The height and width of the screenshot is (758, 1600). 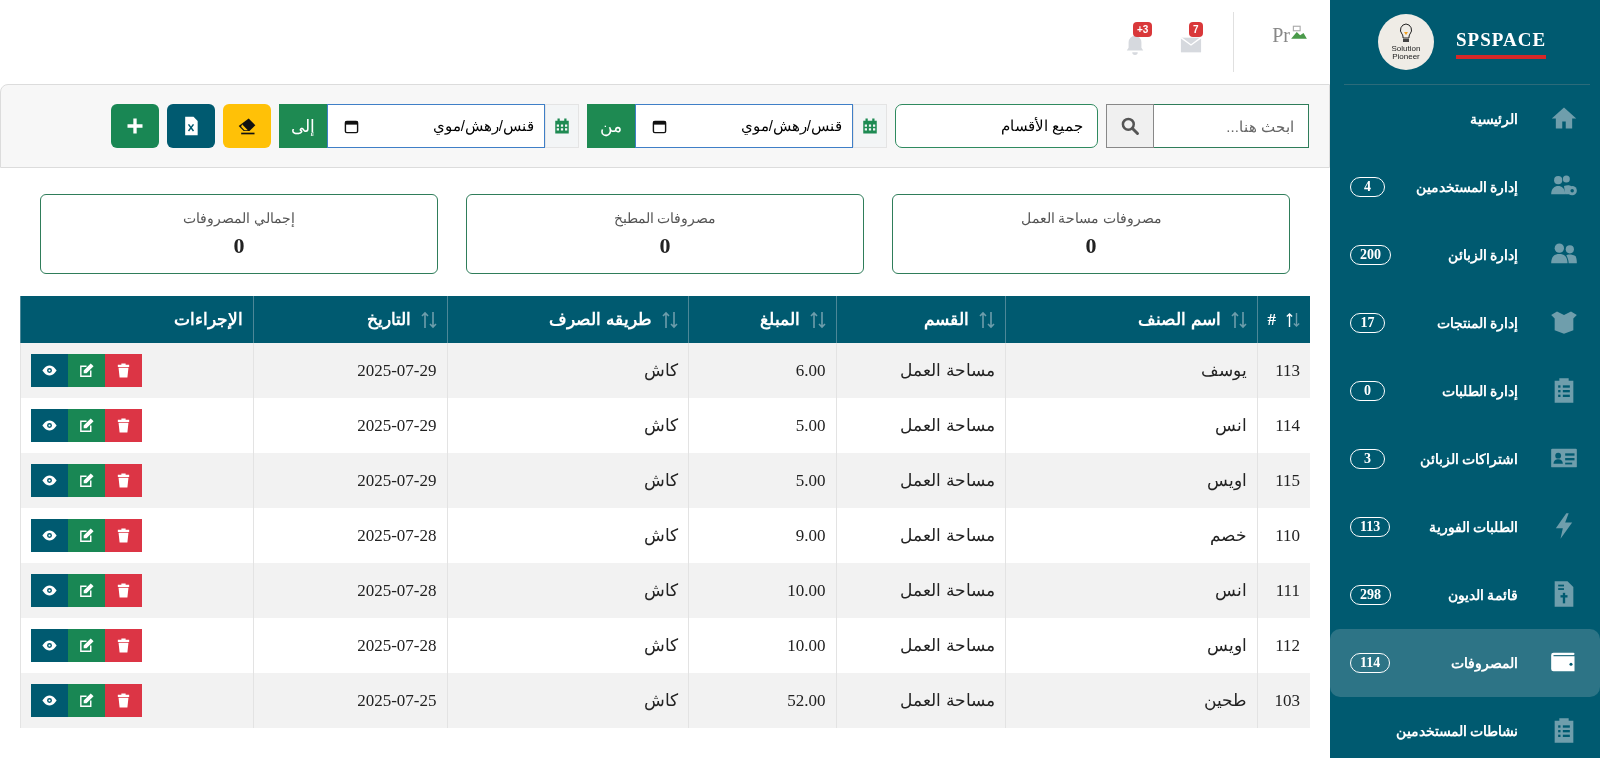 What do you see at coordinates (1472, 527) in the screenshot?
I see `sidebar-label: الطلبات الفورية` at bounding box center [1472, 527].